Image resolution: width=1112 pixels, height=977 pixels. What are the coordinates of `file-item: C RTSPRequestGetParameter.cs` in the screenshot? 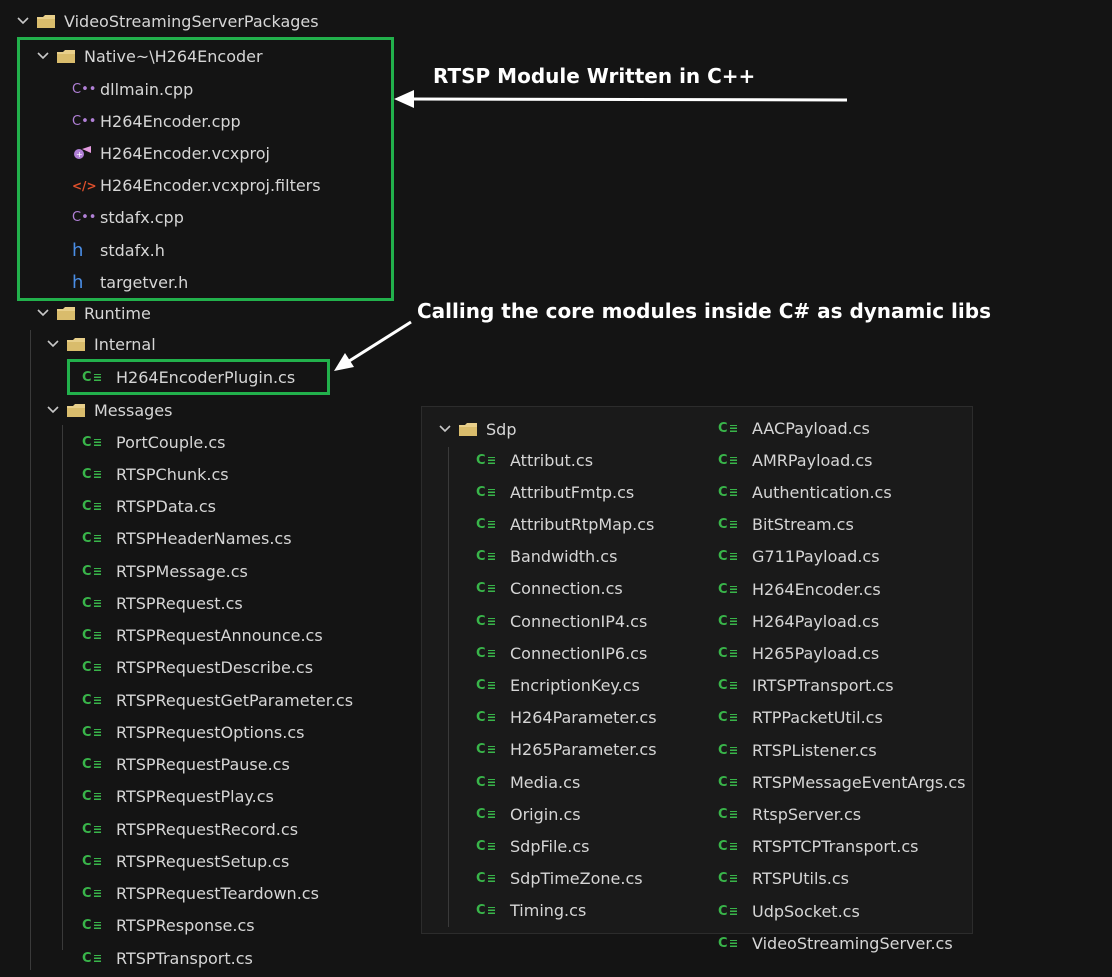 It's located at (217, 700).